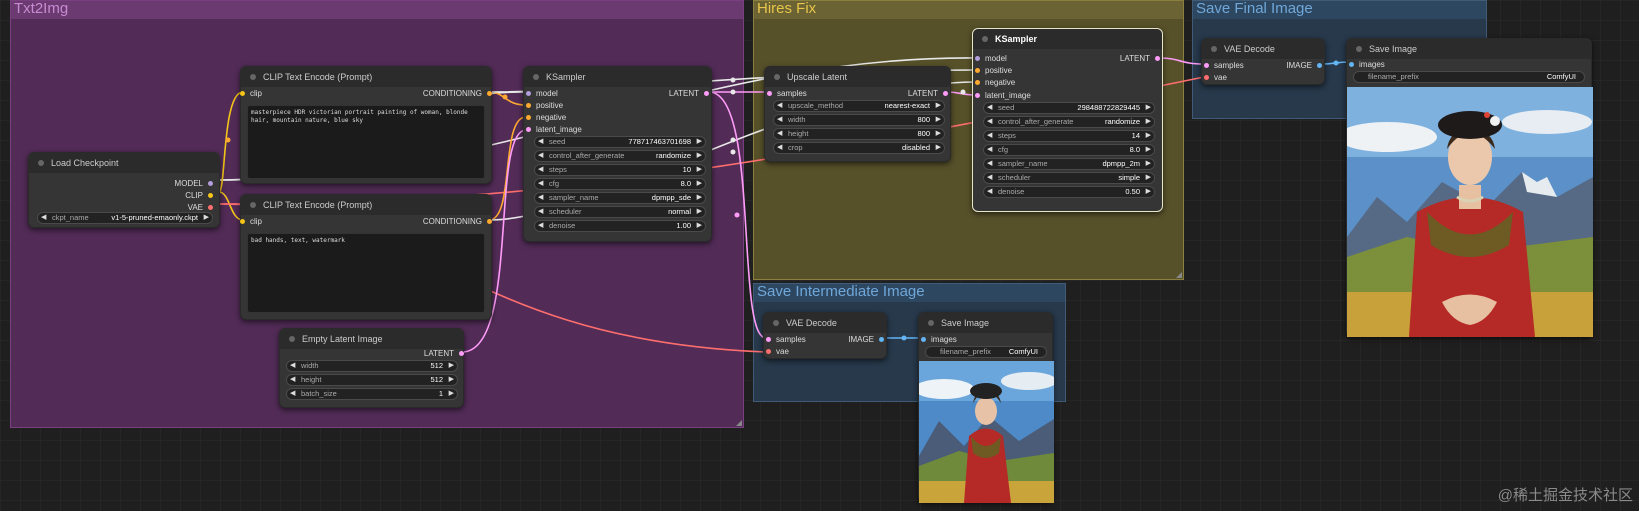 The width and height of the screenshot is (1639, 511). What do you see at coordinates (620, 198) in the screenshot?
I see `widget-sampler-name: ◀ sampler_name dpmpp_sde ▶` at bounding box center [620, 198].